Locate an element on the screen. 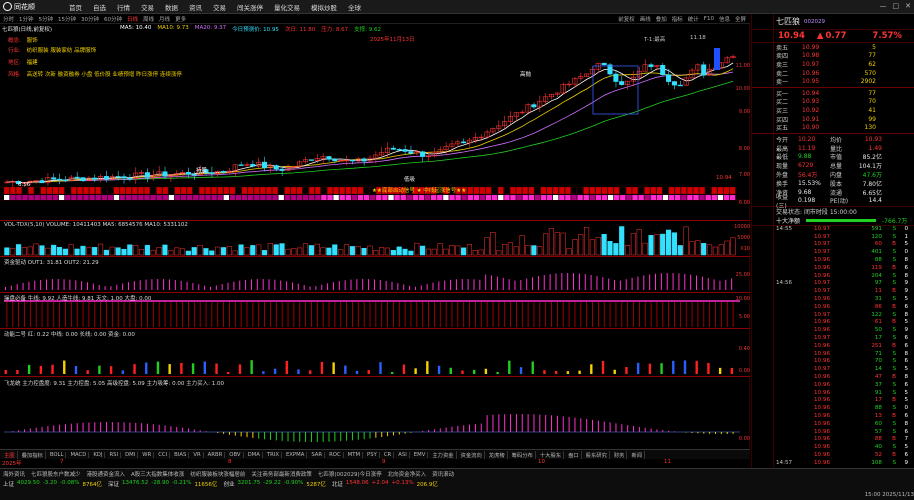 This screenshot has height=500, width=914. bid-row: 买三 10.92 41 is located at coordinates (833, 110).